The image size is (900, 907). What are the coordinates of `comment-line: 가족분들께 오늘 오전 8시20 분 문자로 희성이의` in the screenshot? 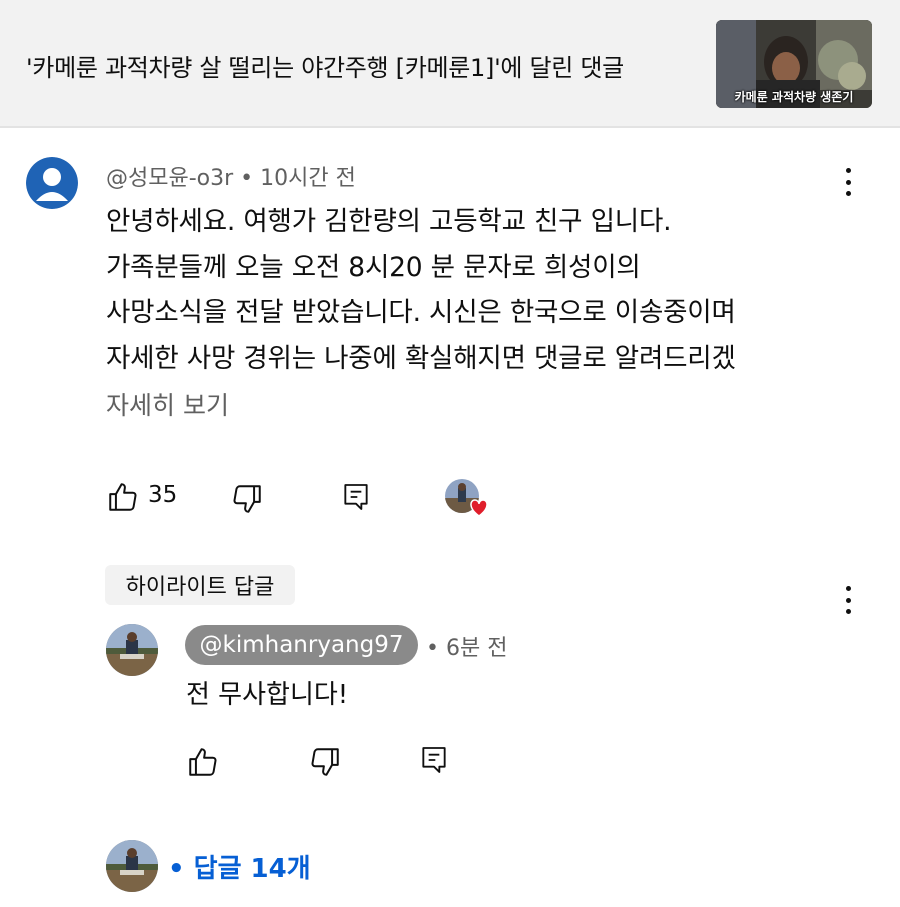 It's located at (373, 267).